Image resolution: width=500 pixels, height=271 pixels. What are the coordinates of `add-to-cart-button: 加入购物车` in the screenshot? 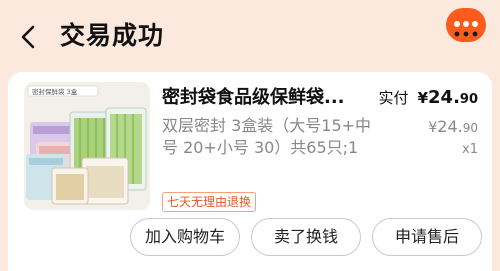 It's located at (185, 237).